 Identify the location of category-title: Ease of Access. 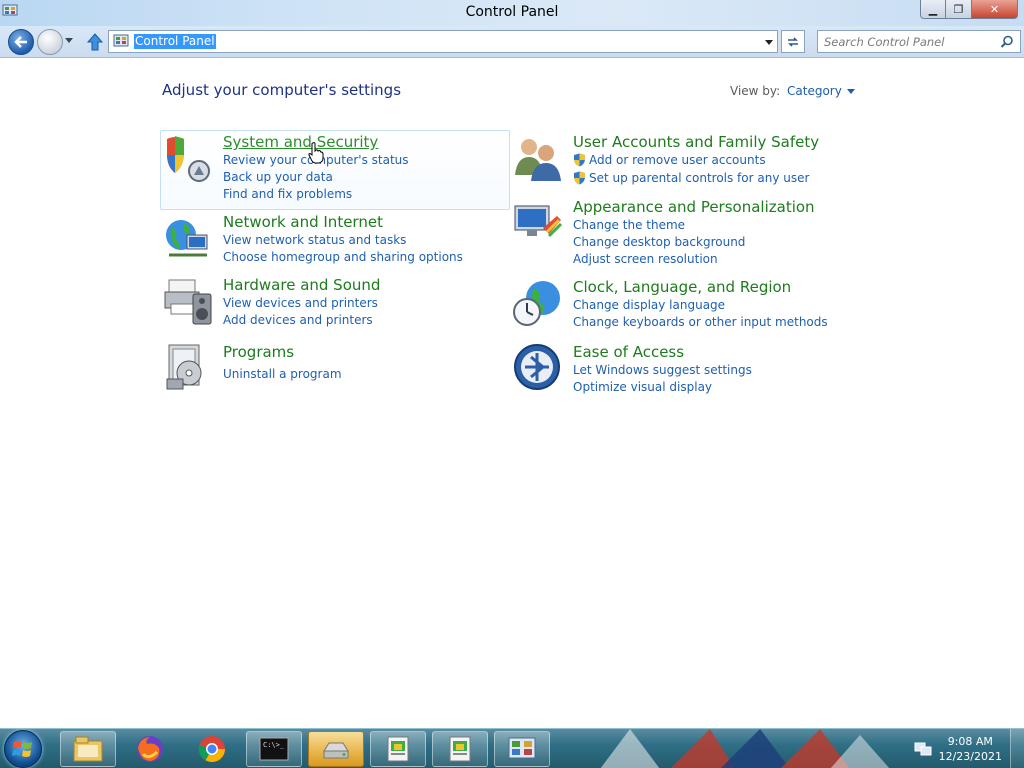
(628, 352).